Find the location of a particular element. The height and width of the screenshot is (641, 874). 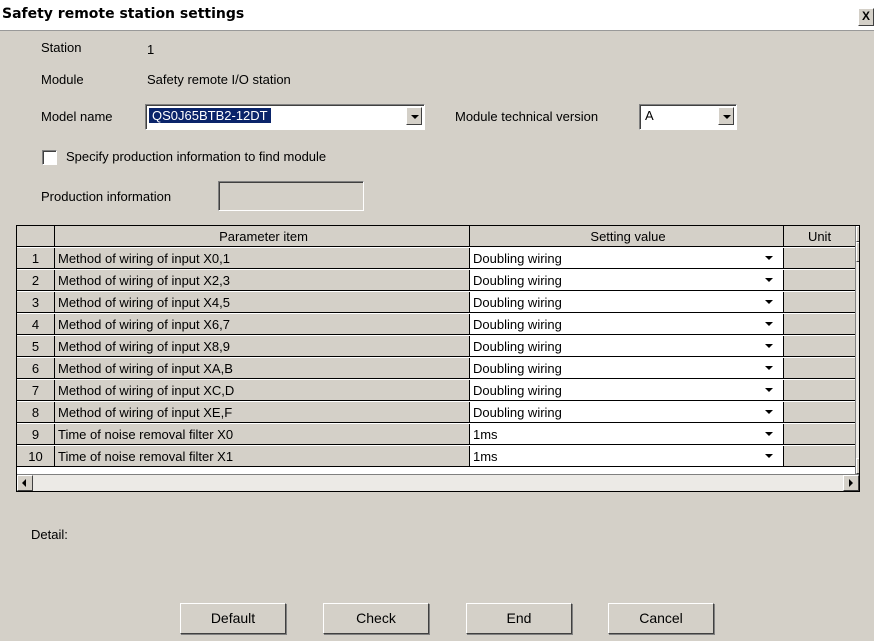

row-number: 2 is located at coordinates (36, 280).